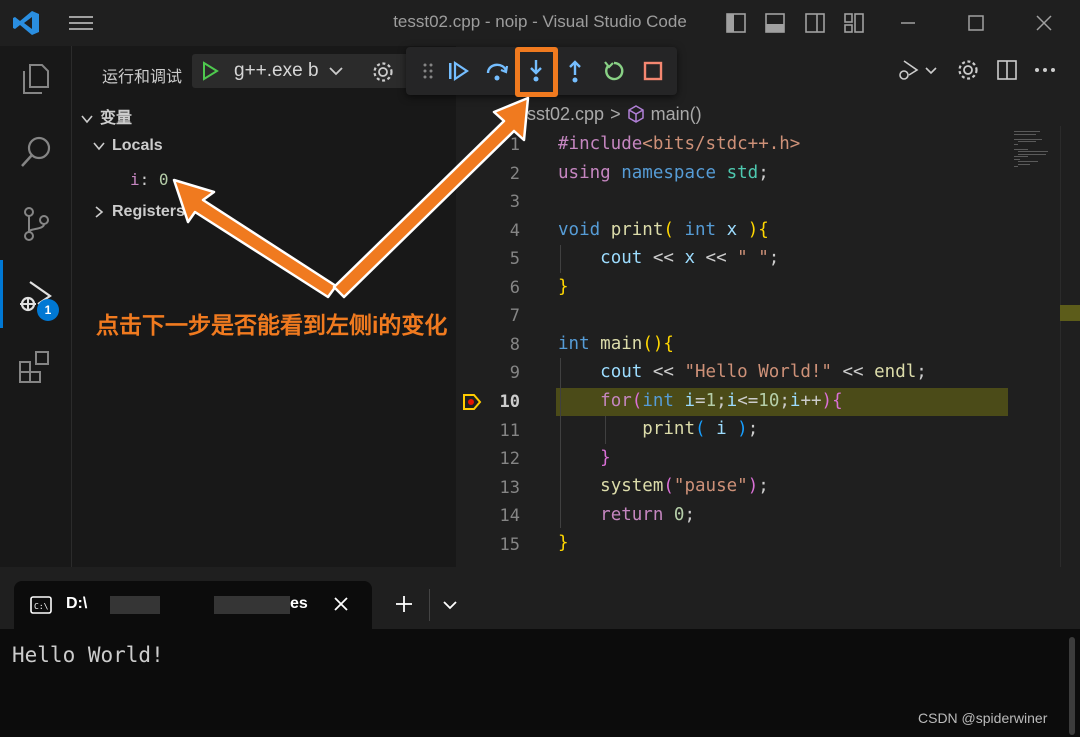 The height and width of the screenshot is (737, 1080). What do you see at coordinates (514, 145) in the screenshot?
I see `line-number: 1` at bounding box center [514, 145].